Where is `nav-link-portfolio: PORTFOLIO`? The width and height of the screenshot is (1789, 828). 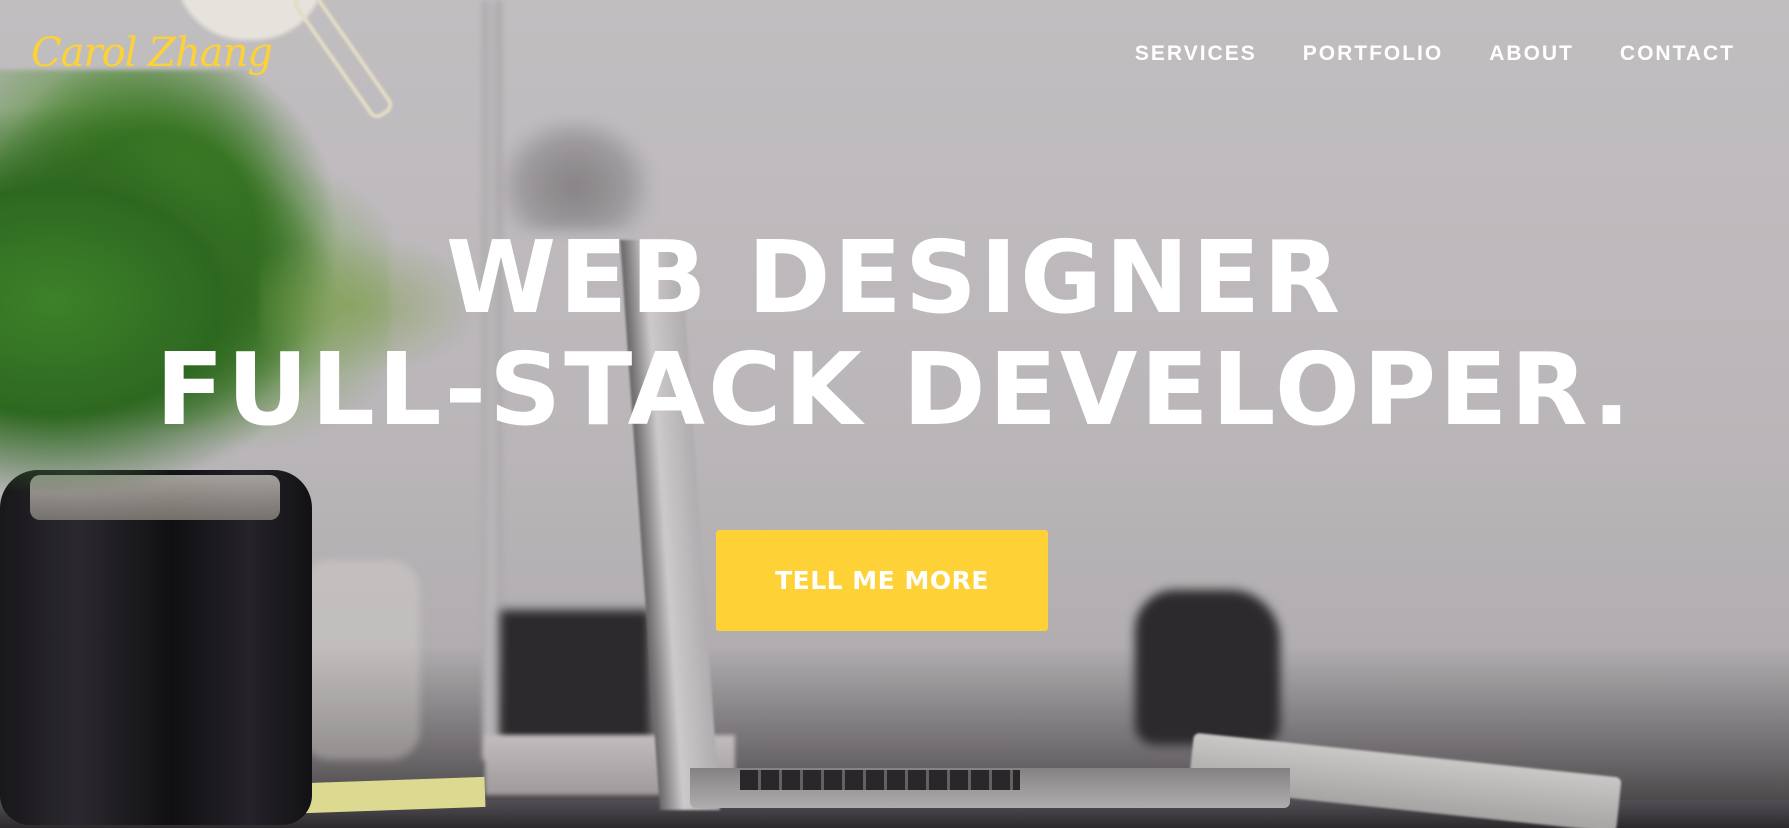 nav-link-portfolio: PORTFOLIO is located at coordinates (1373, 54).